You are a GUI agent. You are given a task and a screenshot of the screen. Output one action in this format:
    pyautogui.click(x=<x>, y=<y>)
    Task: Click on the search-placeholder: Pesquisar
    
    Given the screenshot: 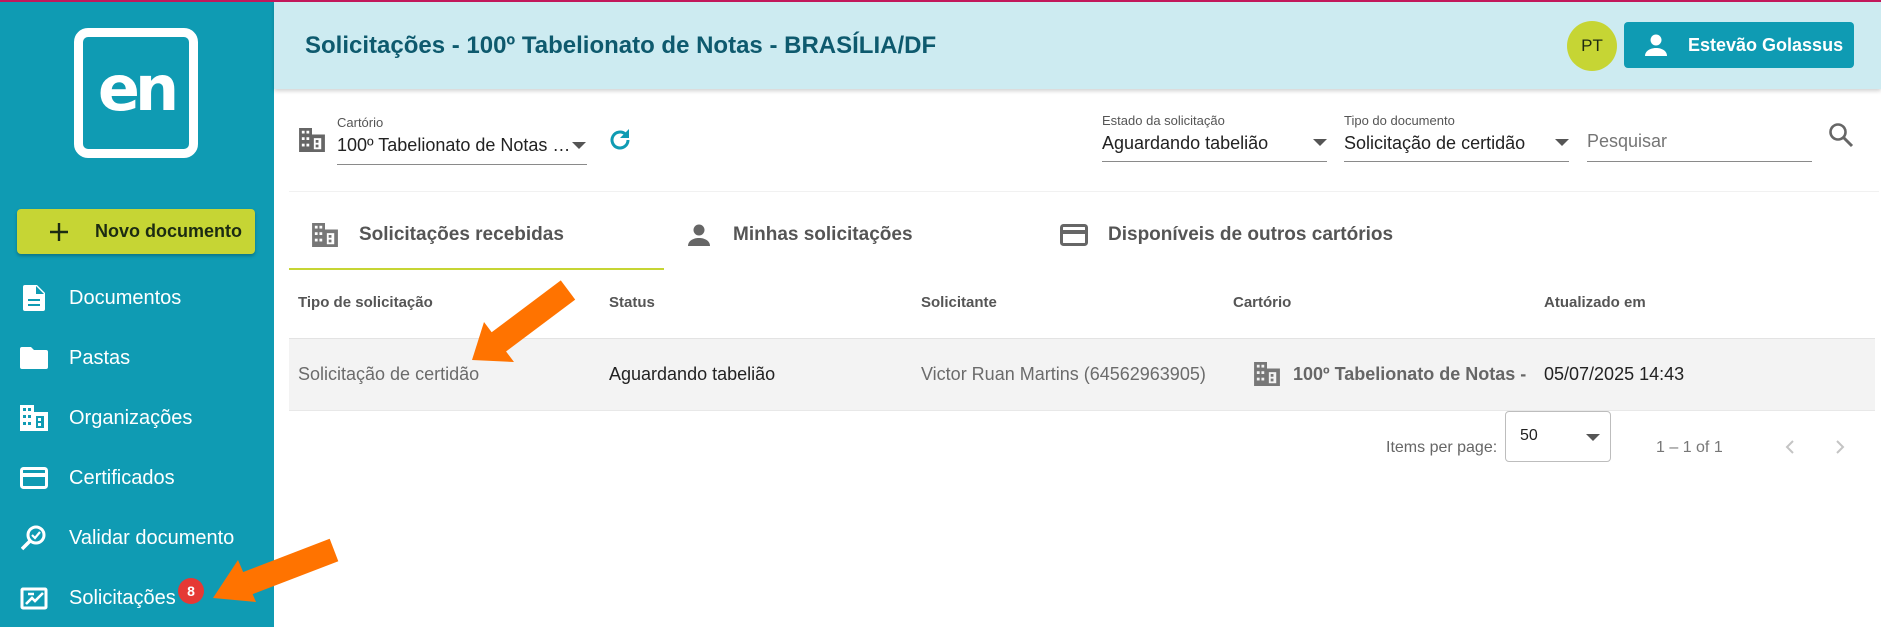 What is the action you would take?
    pyautogui.click(x=1627, y=141)
    